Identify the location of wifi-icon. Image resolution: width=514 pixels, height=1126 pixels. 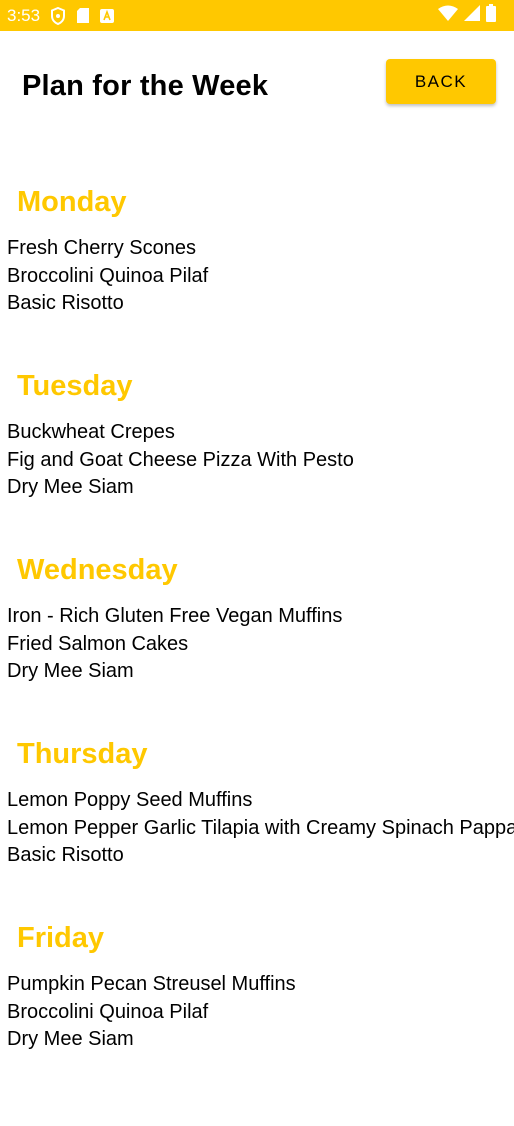
(448, 15).